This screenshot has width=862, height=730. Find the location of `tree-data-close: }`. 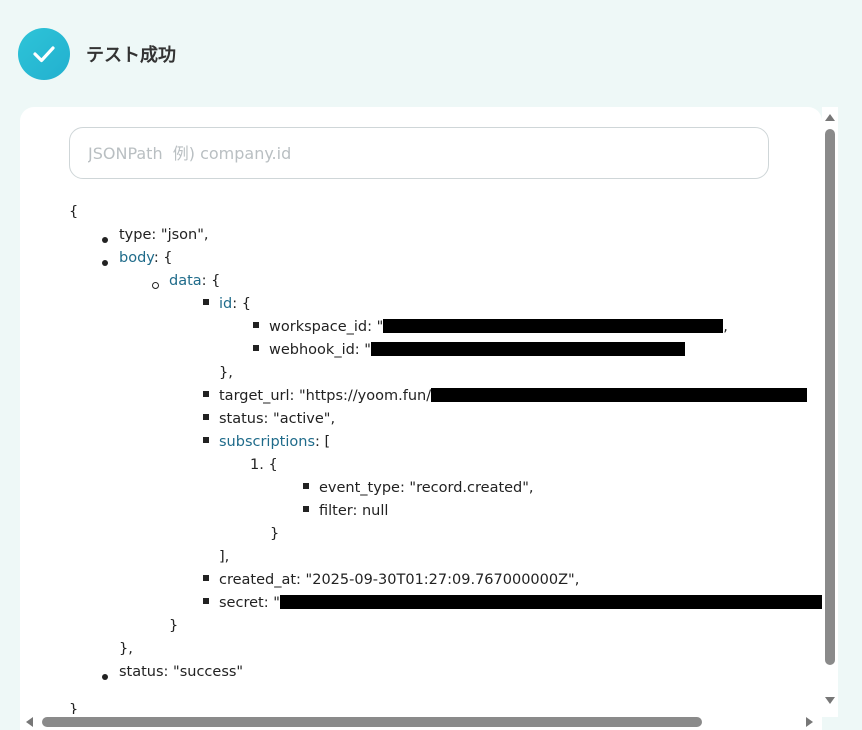

tree-data-close: } is located at coordinates (174, 626).